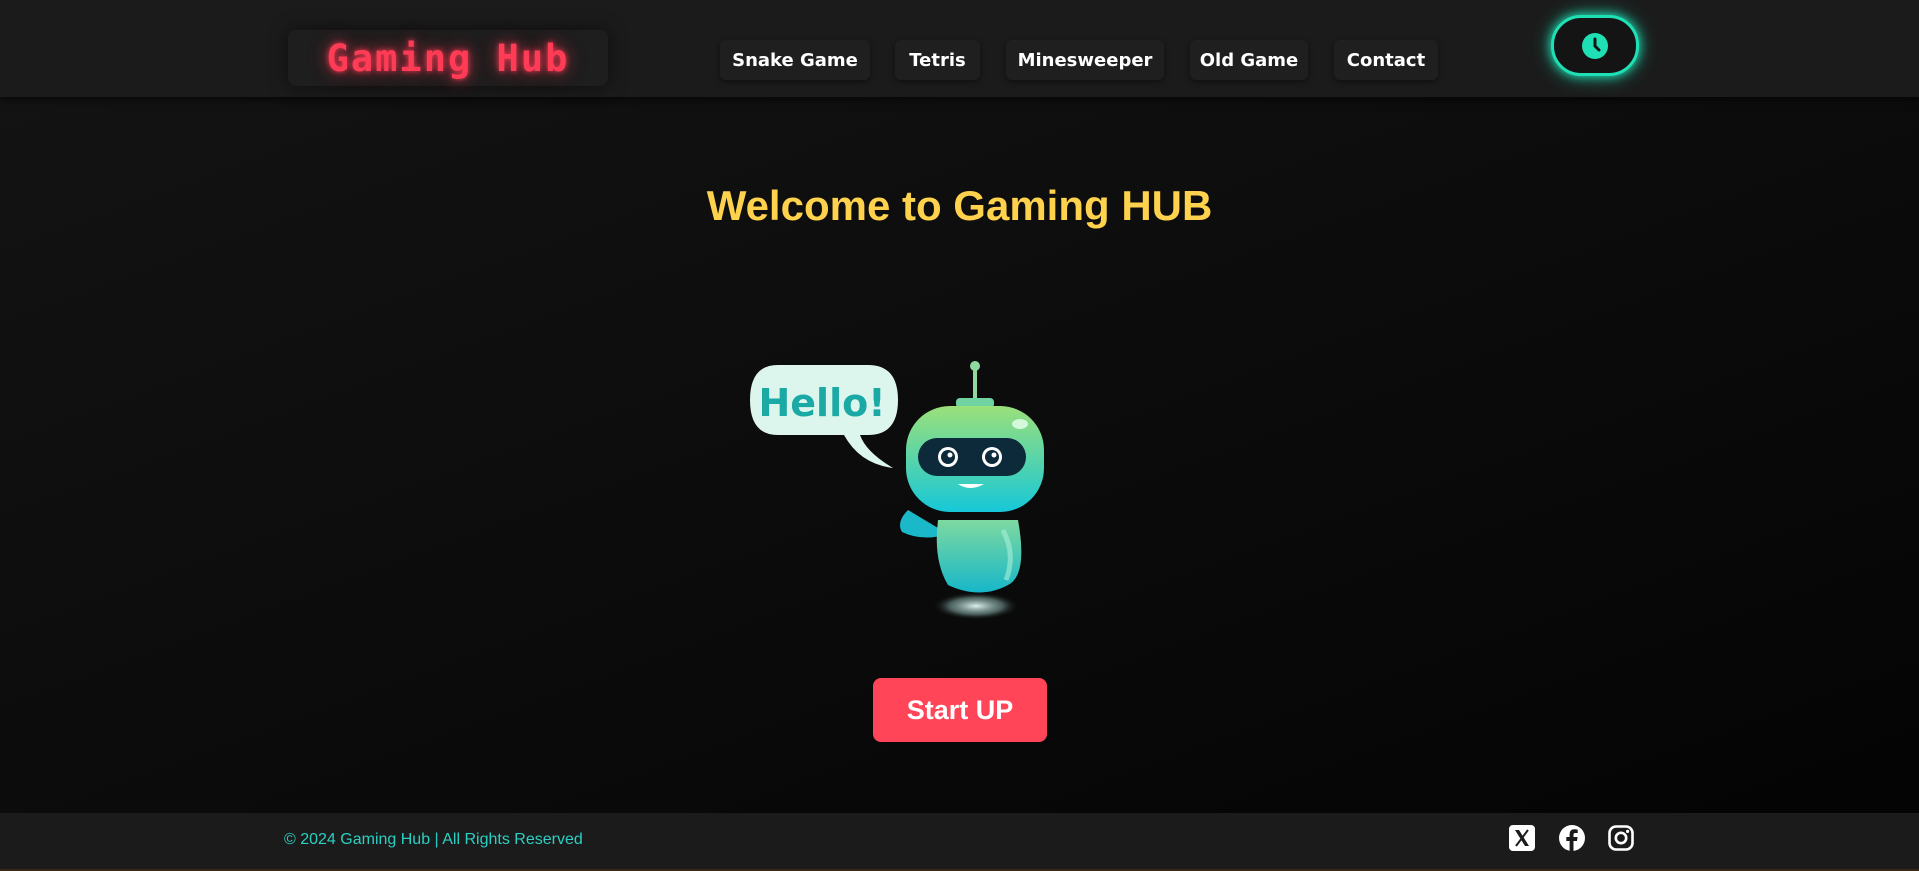  Describe the element at coordinates (1386, 60) in the screenshot. I see `nav-item-contact: Contact` at that location.